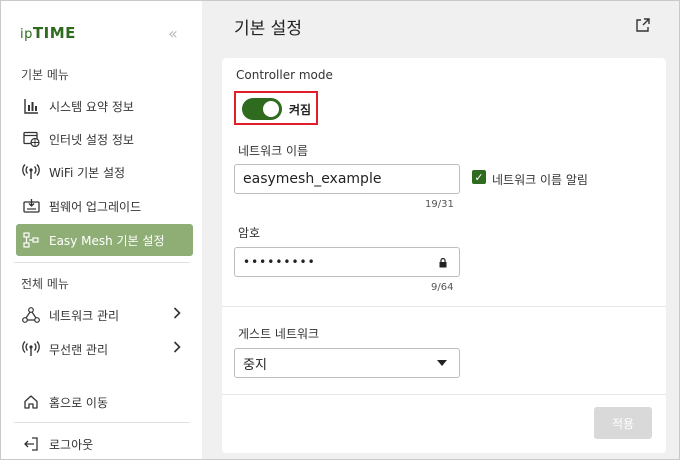  I want to click on controller-mode-highlight: 켜짐, so click(276, 108).